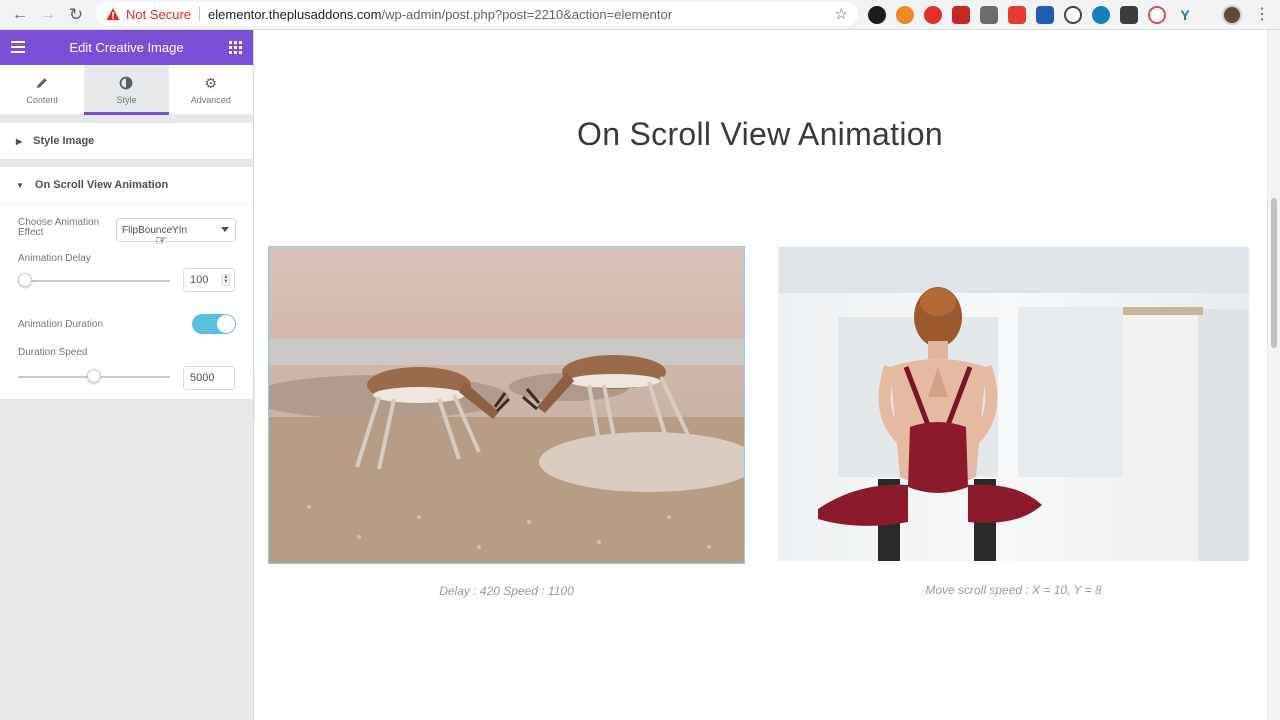  Describe the element at coordinates (211, 82) in the screenshot. I see `gear-icon: ⚙` at that location.